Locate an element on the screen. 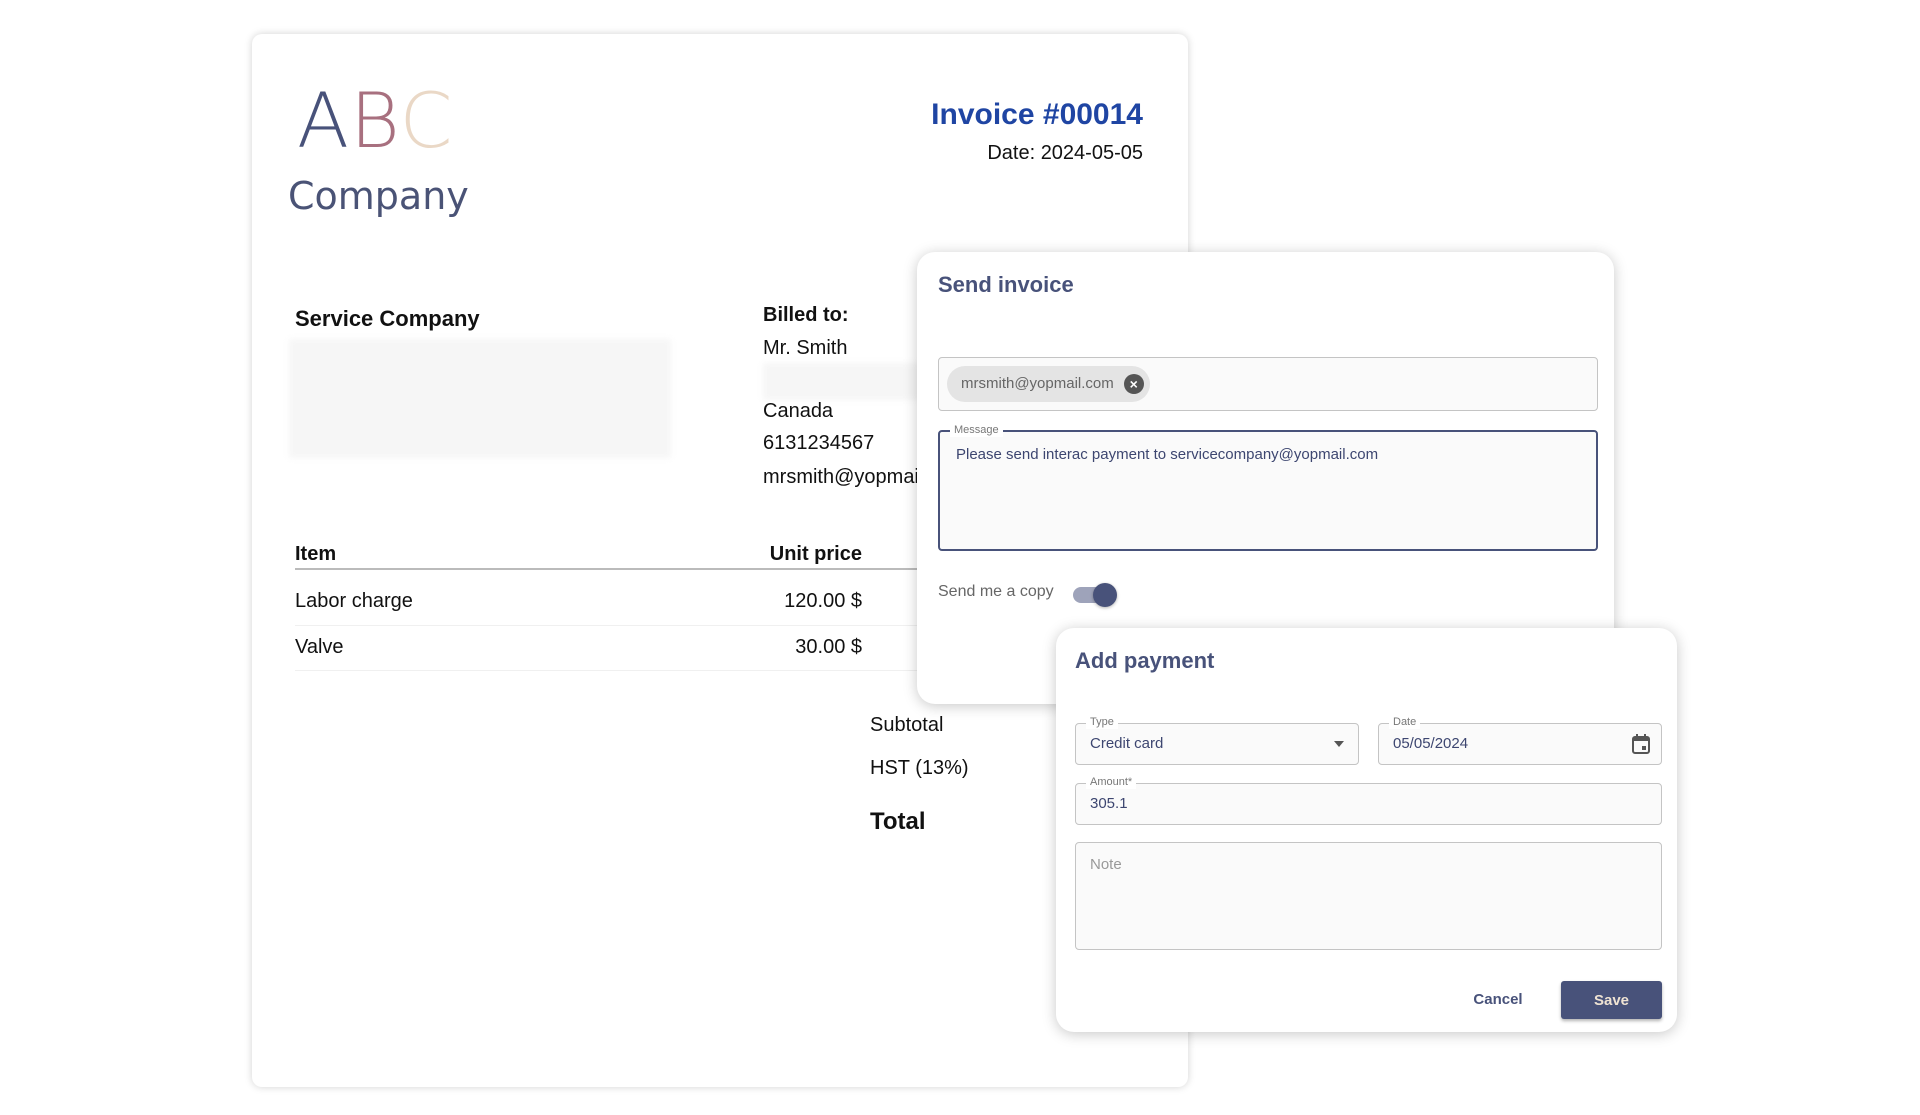  cancel-button: Cancel is located at coordinates (1498, 999).